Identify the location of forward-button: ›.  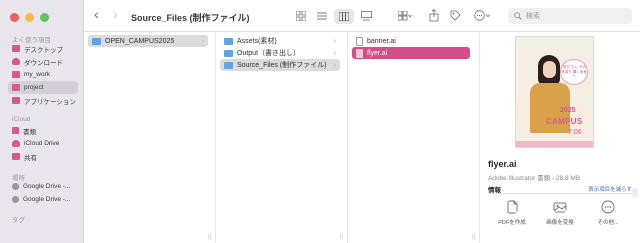
(115, 14).